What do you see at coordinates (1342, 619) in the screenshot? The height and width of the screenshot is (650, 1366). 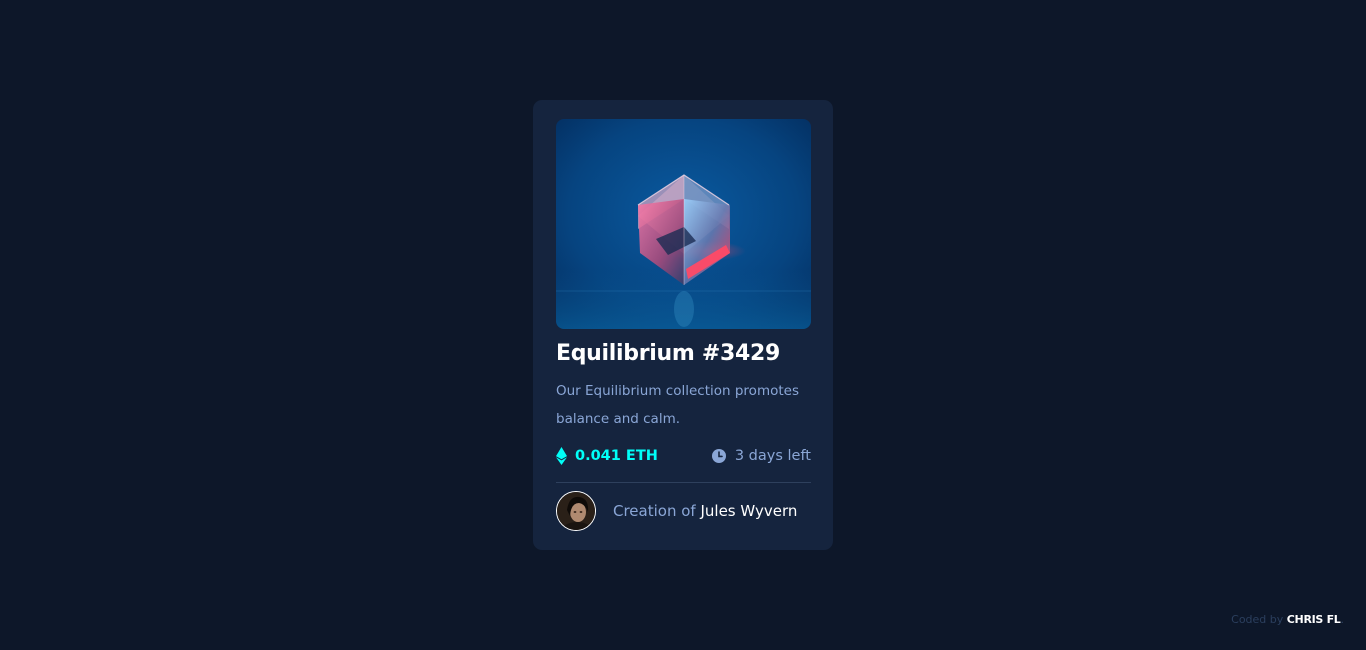 I see `footer-period: .` at bounding box center [1342, 619].